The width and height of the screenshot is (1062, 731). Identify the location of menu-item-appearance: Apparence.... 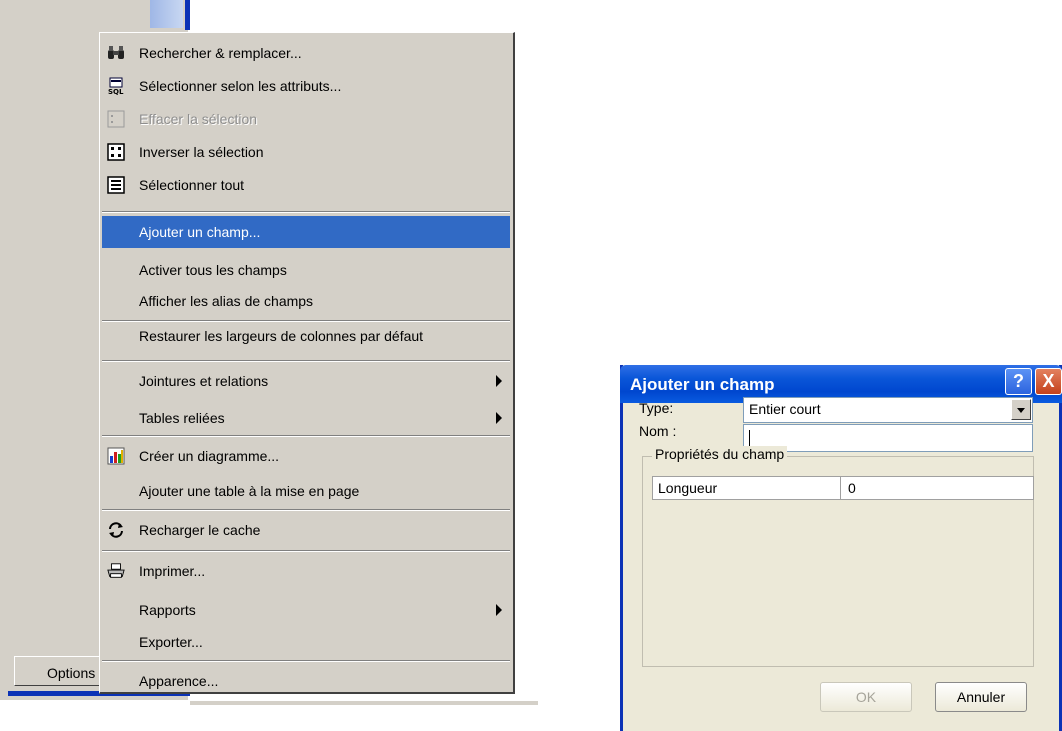
(306, 681).